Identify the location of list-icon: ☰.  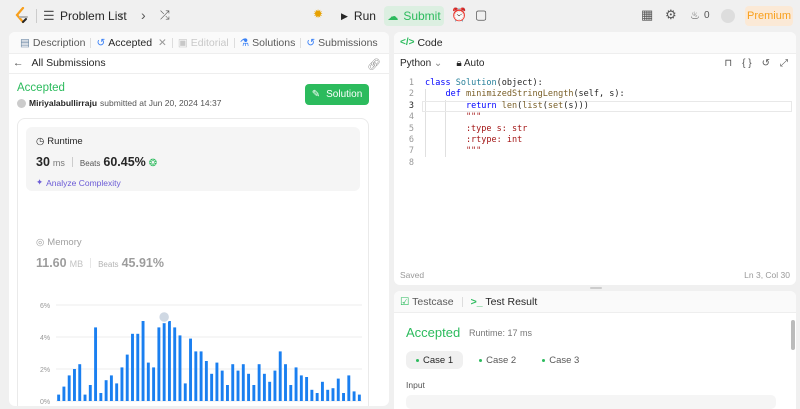
(49, 16).